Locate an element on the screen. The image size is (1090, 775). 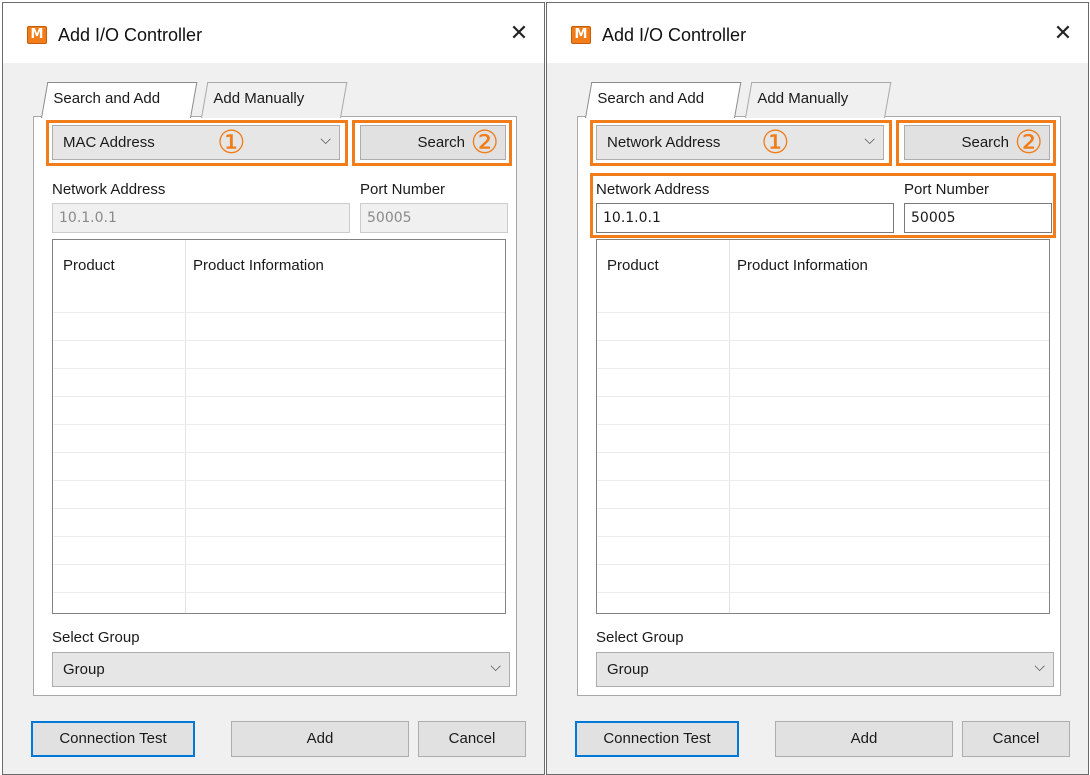
search-type-dropdown: Network Address ① ⌵ is located at coordinates (740, 142).